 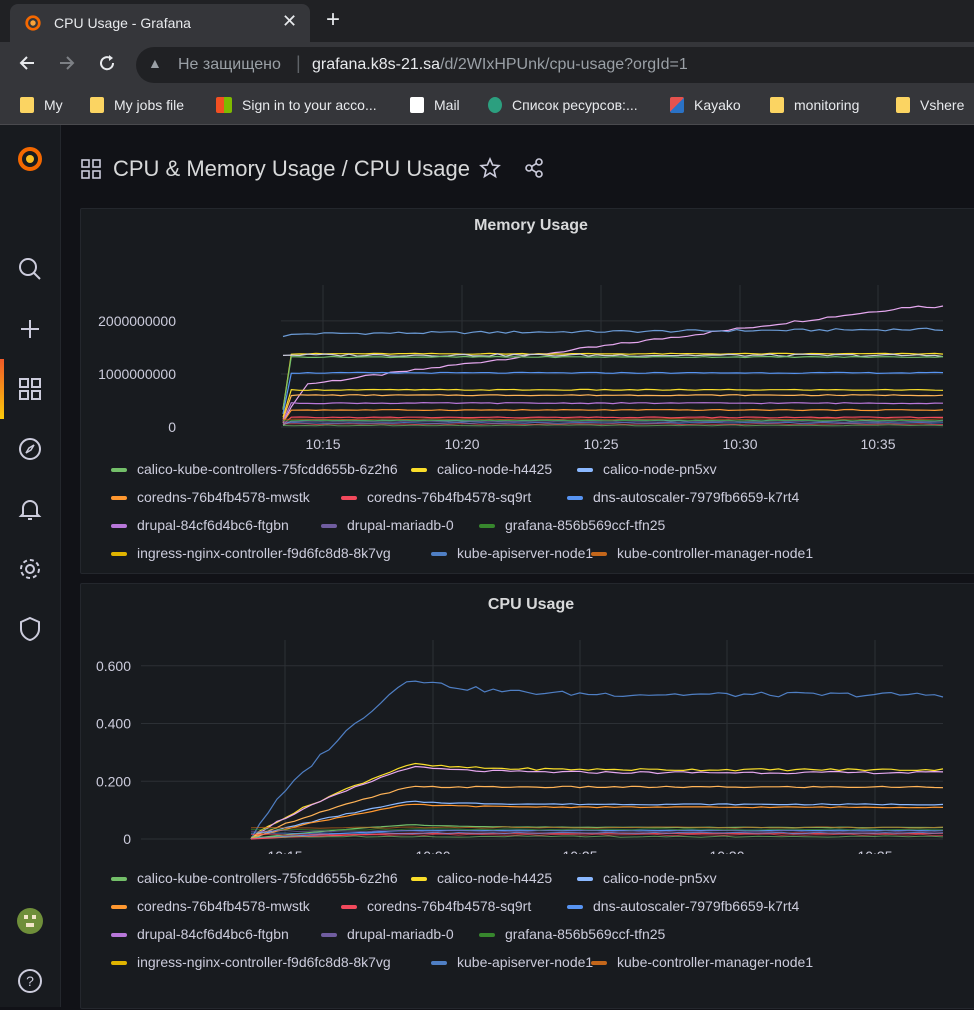 I want to click on plus-icon, so click(x=30, y=329).